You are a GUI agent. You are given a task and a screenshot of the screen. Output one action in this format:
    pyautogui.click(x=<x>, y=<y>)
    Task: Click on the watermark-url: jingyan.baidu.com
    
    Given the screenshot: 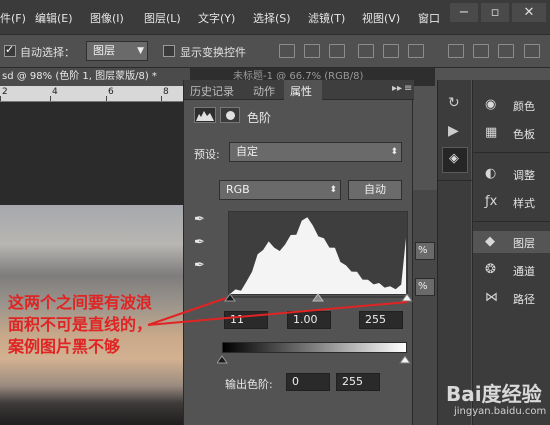 What is the action you would take?
    pyautogui.click(x=500, y=411)
    